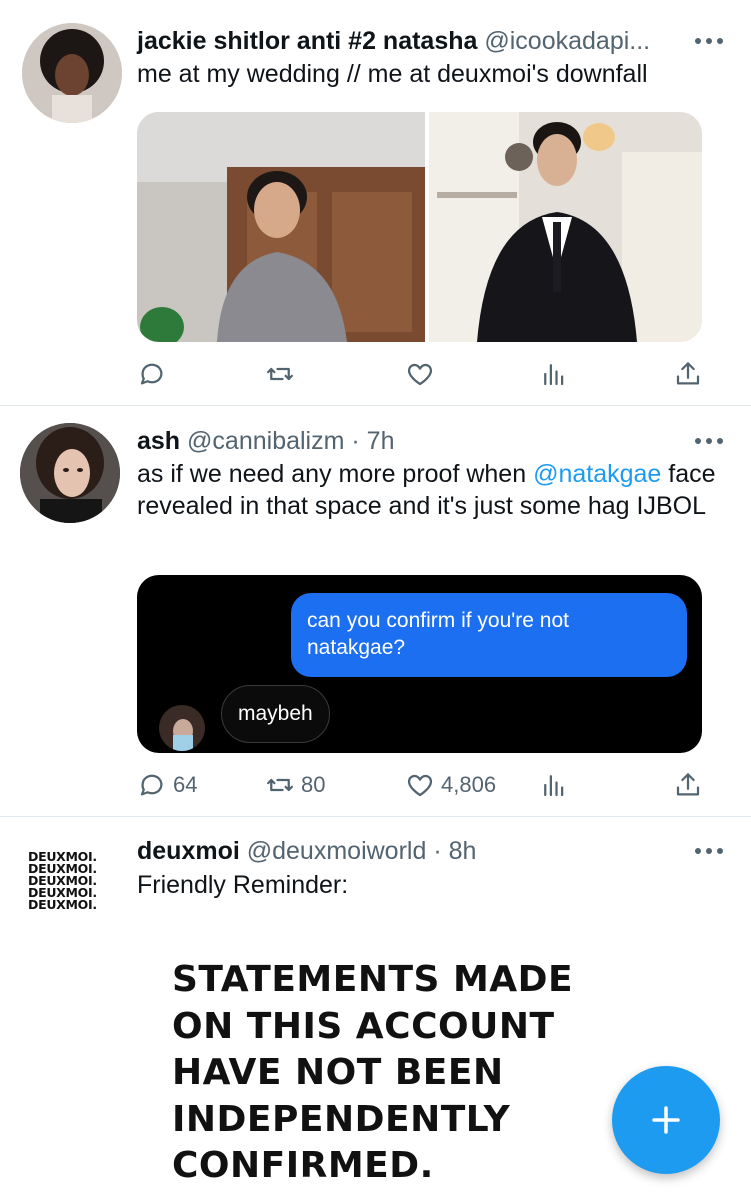  I want to click on reply-message-text: maybeh, so click(275, 713).